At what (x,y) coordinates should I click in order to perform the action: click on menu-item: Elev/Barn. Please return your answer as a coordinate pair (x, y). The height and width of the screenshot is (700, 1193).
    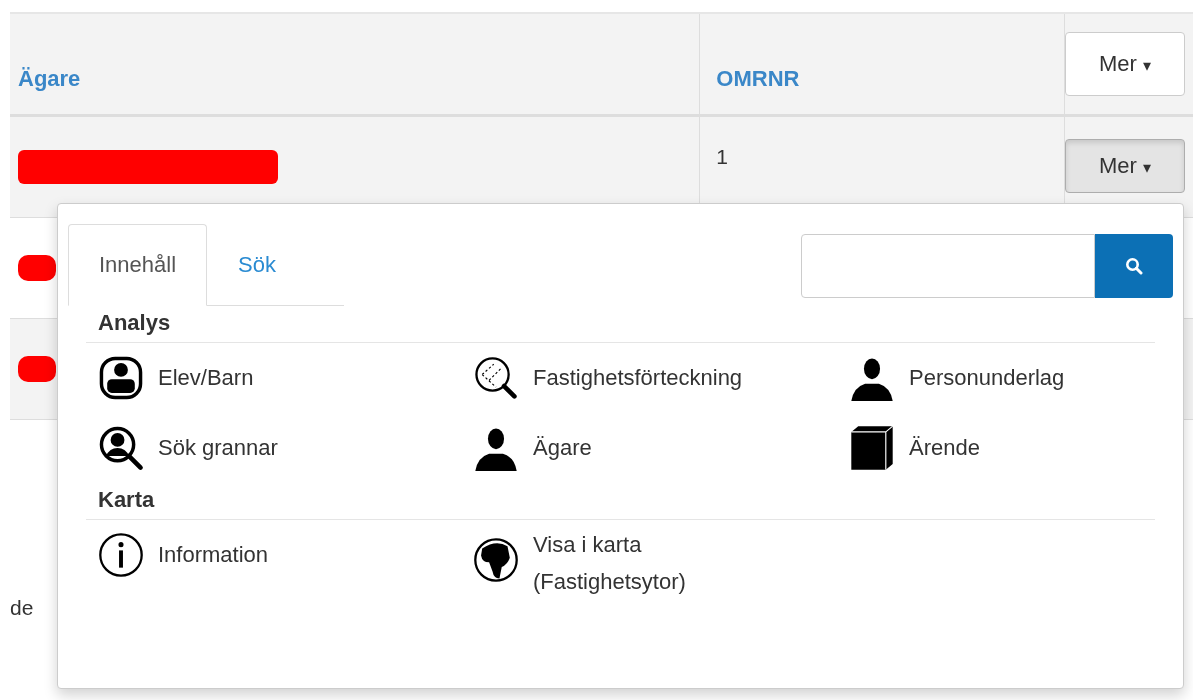
    Looking at the image, I should click on (285, 378).